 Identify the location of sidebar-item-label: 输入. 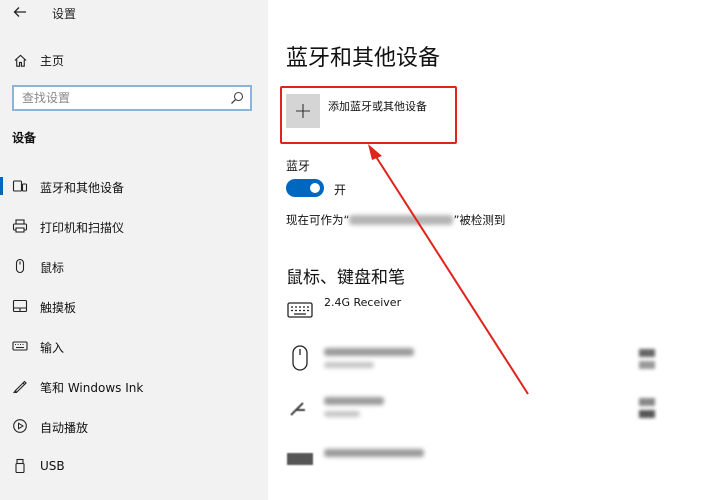
(52, 348).